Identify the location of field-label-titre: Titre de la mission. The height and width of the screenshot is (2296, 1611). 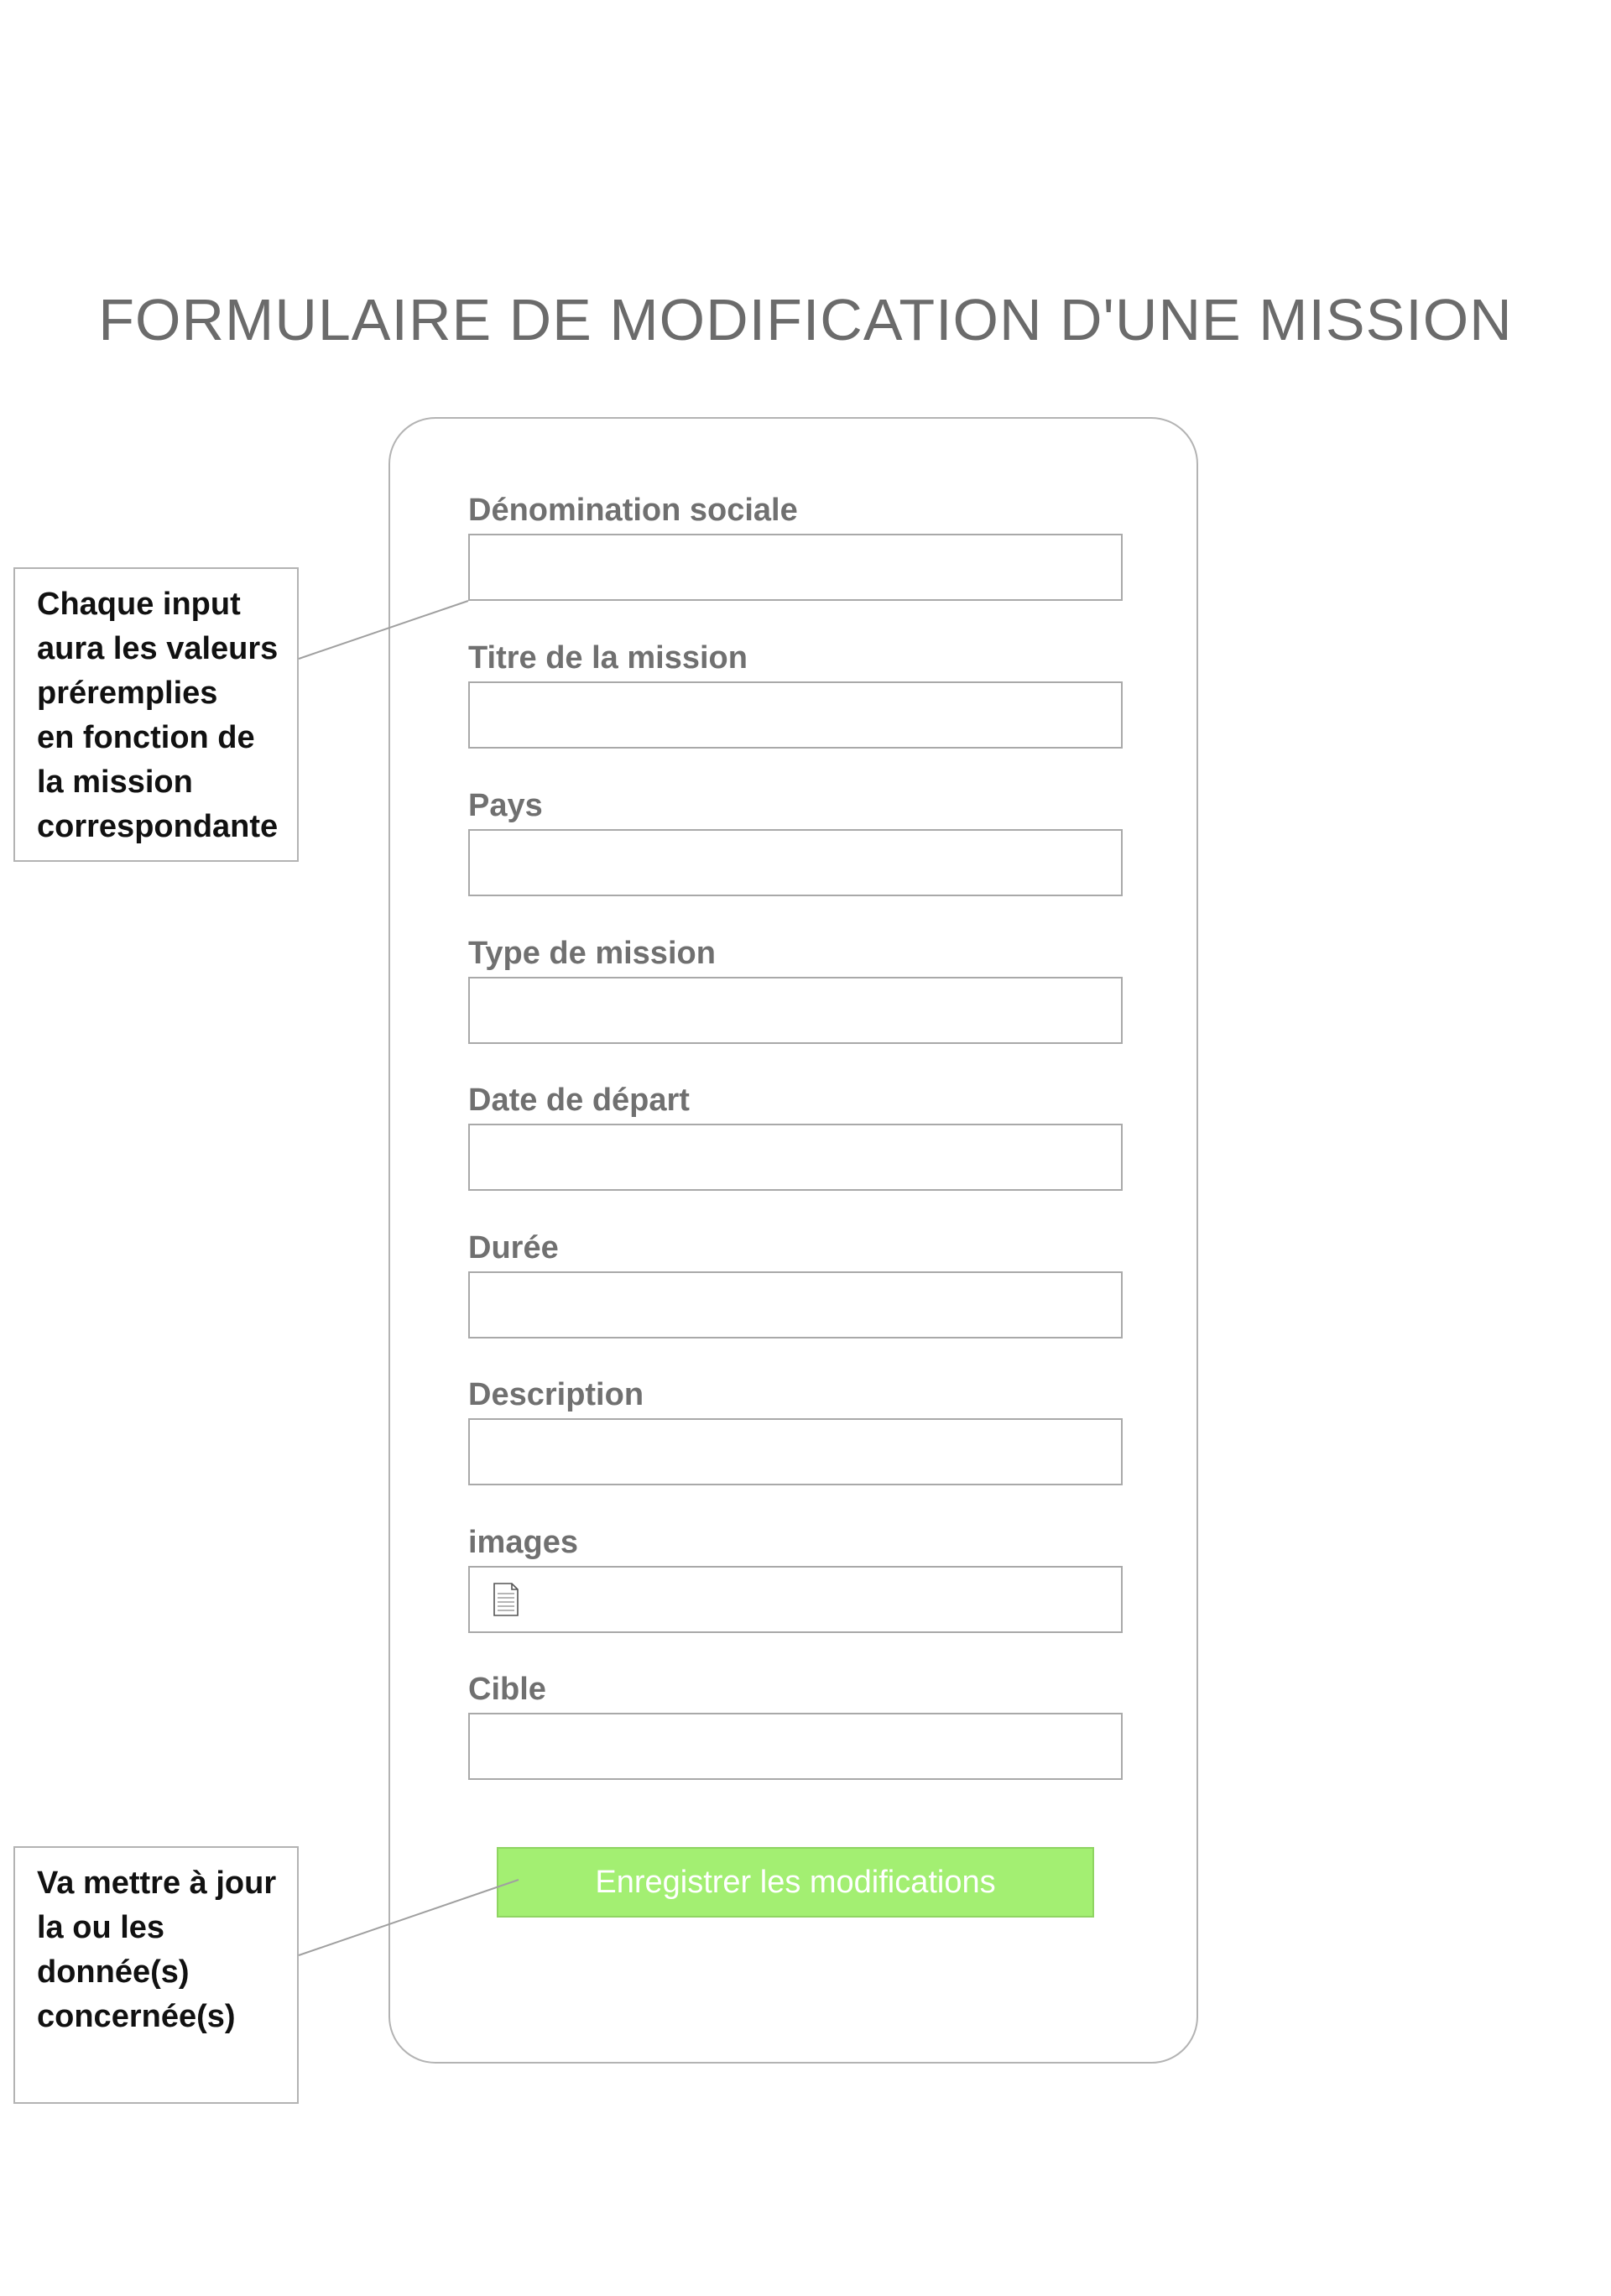
(608, 658).